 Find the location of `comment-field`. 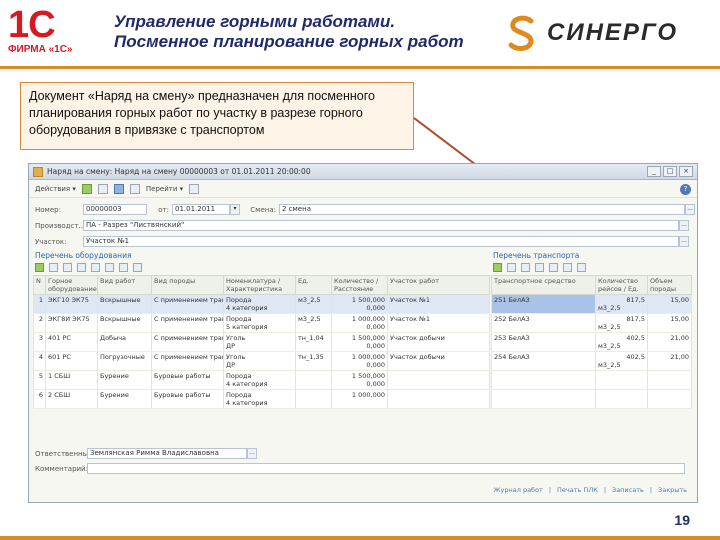

comment-field is located at coordinates (386, 468).